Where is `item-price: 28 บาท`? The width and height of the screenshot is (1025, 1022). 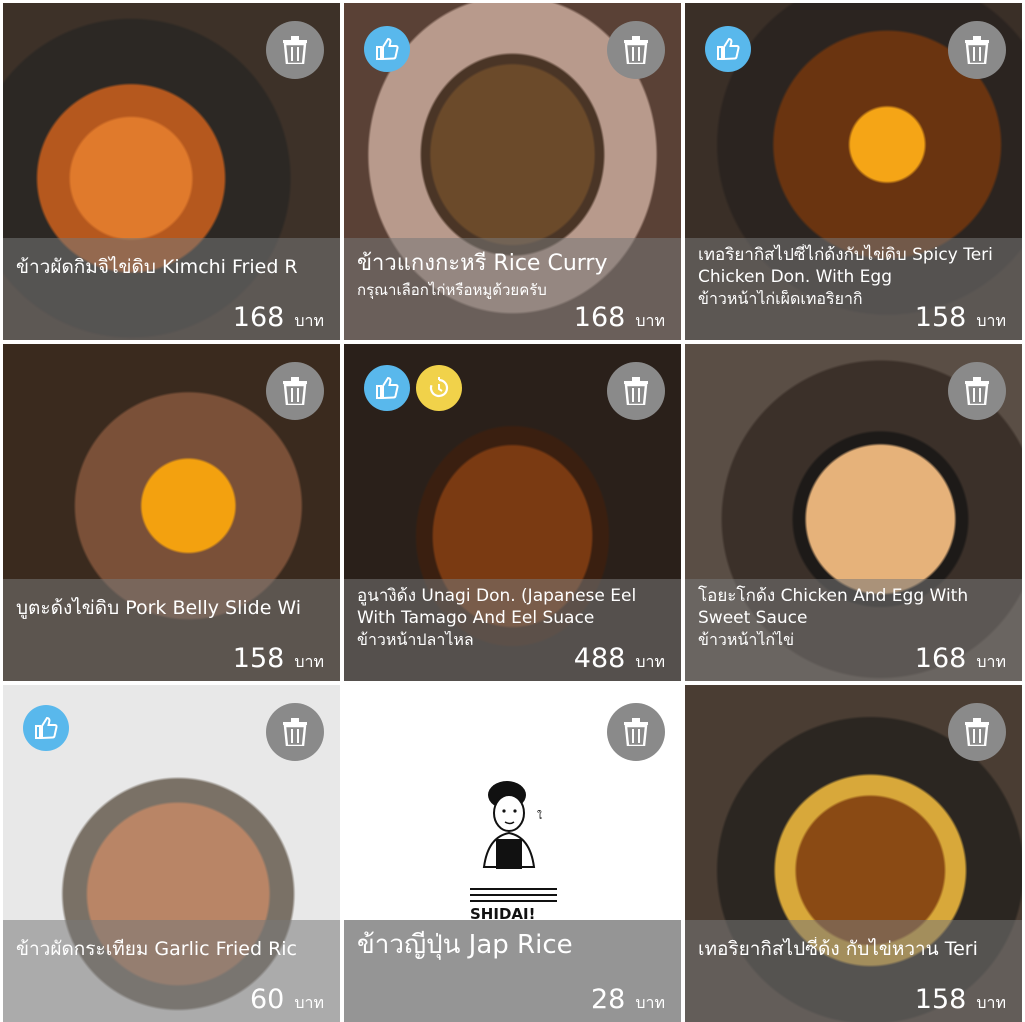 item-price: 28 บาท is located at coordinates (627, 999).